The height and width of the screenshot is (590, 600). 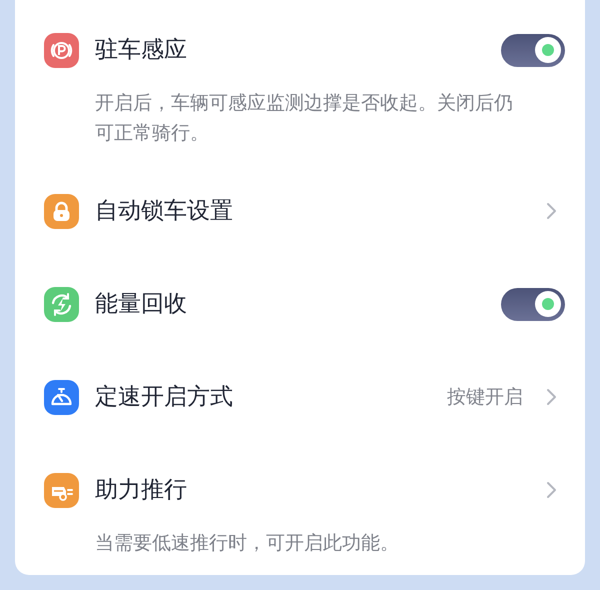 What do you see at coordinates (164, 211) in the screenshot?
I see `setting-title: 自动锁车设置` at bounding box center [164, 211].